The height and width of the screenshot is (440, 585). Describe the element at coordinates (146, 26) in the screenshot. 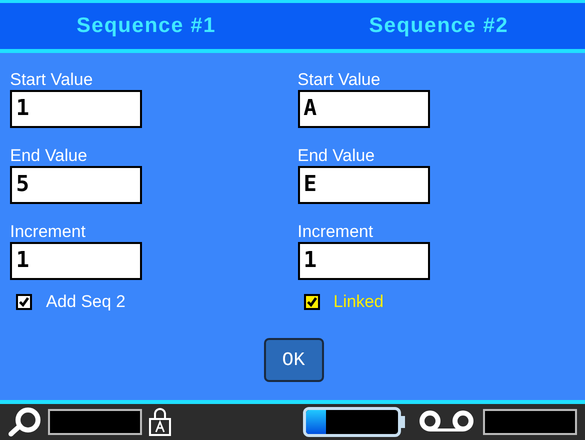

I see `column-title: Sequence #1` at that location.